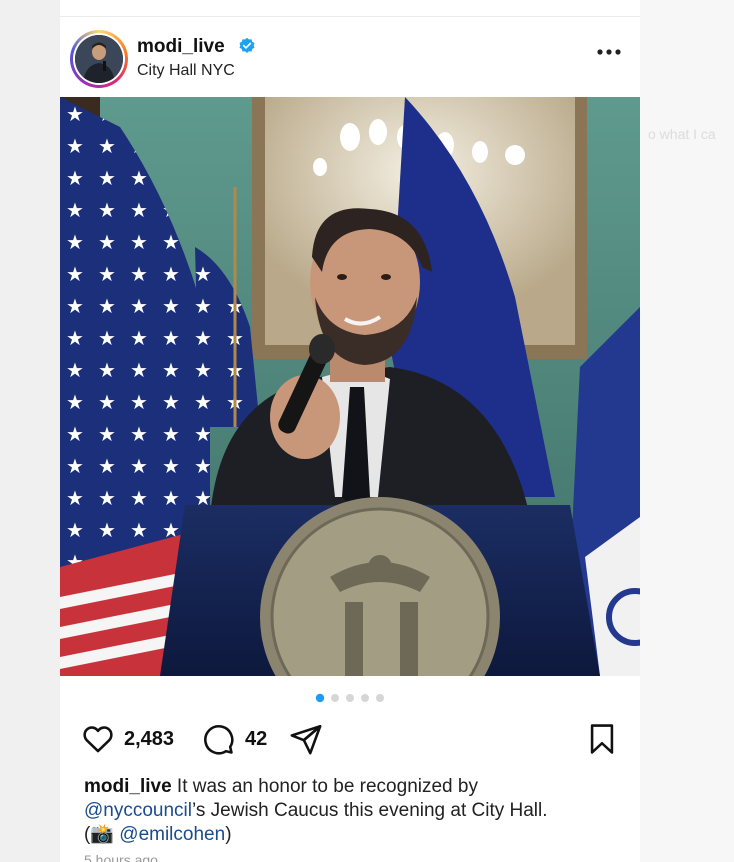  What do you see at coordinates (349, 698) in the screenshot?
I see `carousel-dots` at bounding box center [349, 698].